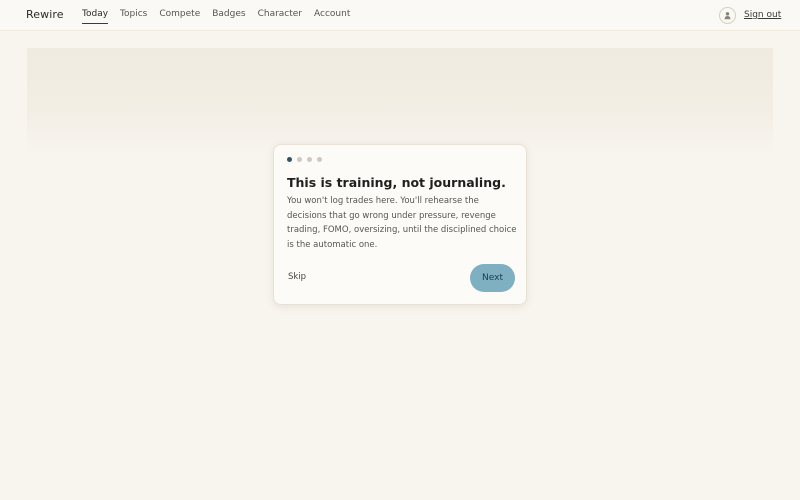 The image size is (800, 500). Describe the element at coordinates (396, 182) in the screenshot. I see `card-title: This is training, not journaling.` at that location.